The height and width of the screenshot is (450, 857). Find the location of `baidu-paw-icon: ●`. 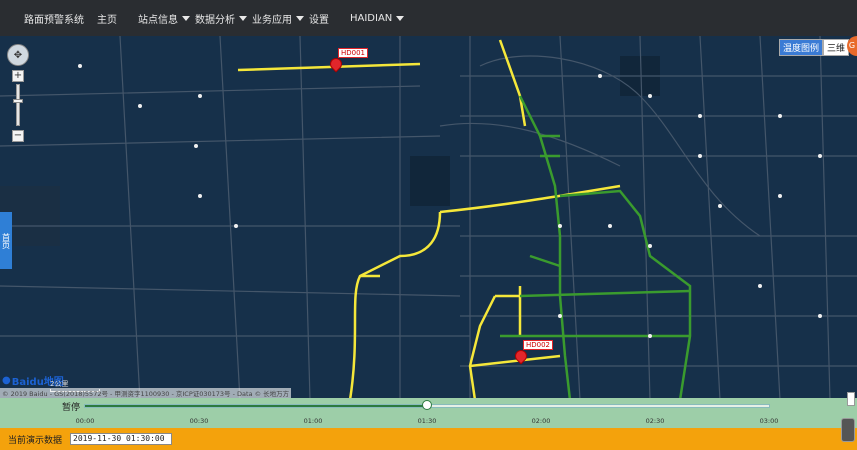

baidu-paw-icon: ● is located at coordinates (6, 380).